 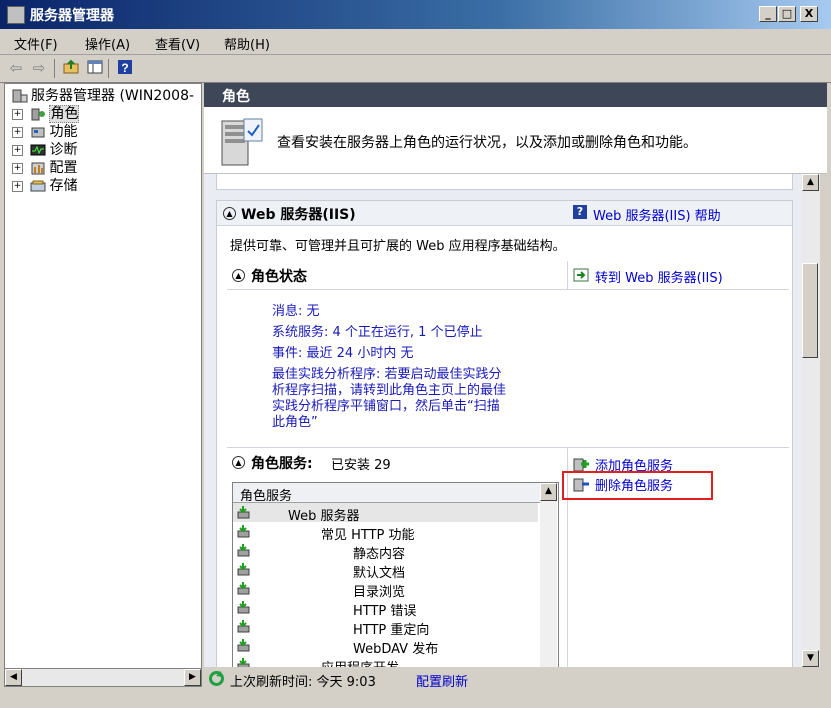 What do you see at coordinates (810, 182) in the screenshot?
I see `content-scroll-up-button: ▲` at bounding box center [810, 182].